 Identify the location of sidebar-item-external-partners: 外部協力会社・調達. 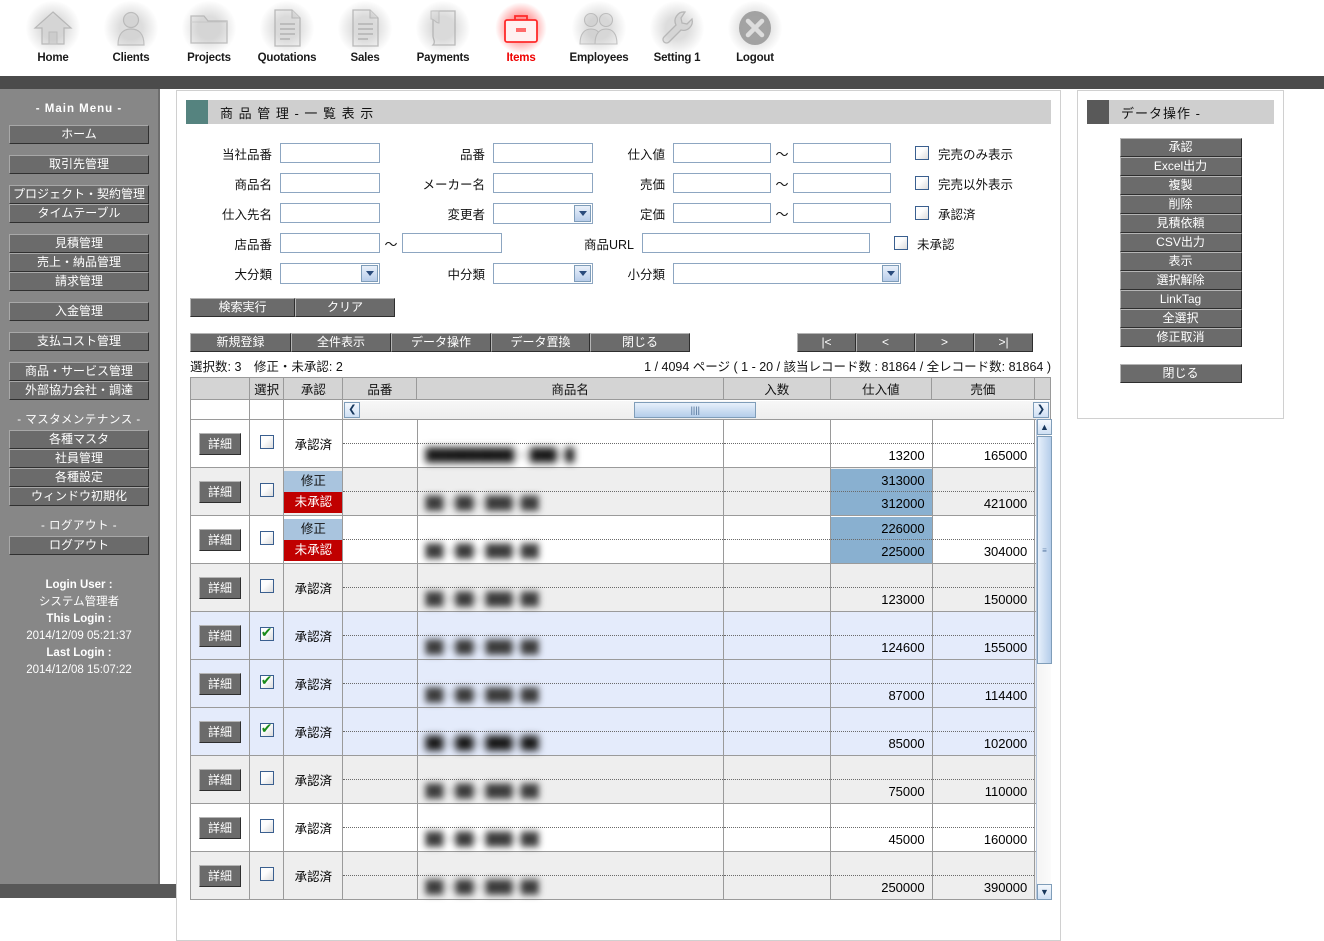
(79, 390).